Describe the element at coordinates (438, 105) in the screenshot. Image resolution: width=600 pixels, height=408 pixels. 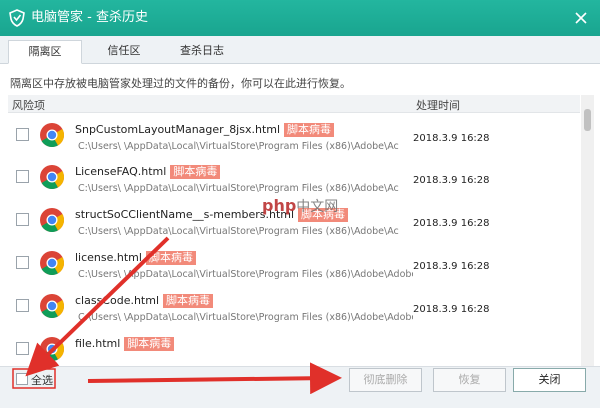
I see `column-header-time: 处理时间` at that location.